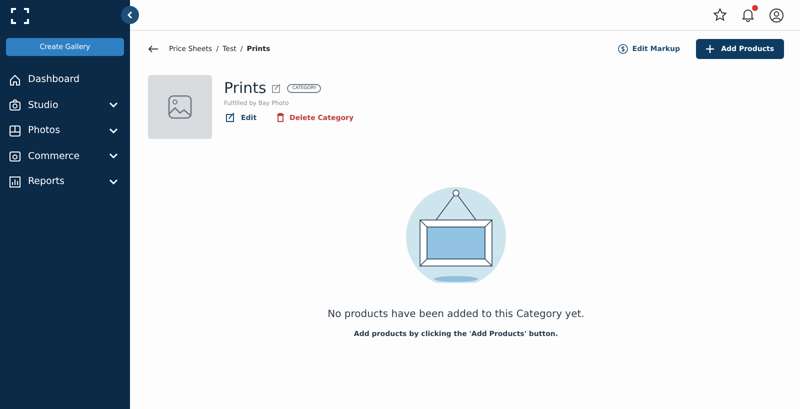 Image resolution: width=800 pixels, height=409 pixels. I want to click on collapse-sidebar-button, so click(130, 15).